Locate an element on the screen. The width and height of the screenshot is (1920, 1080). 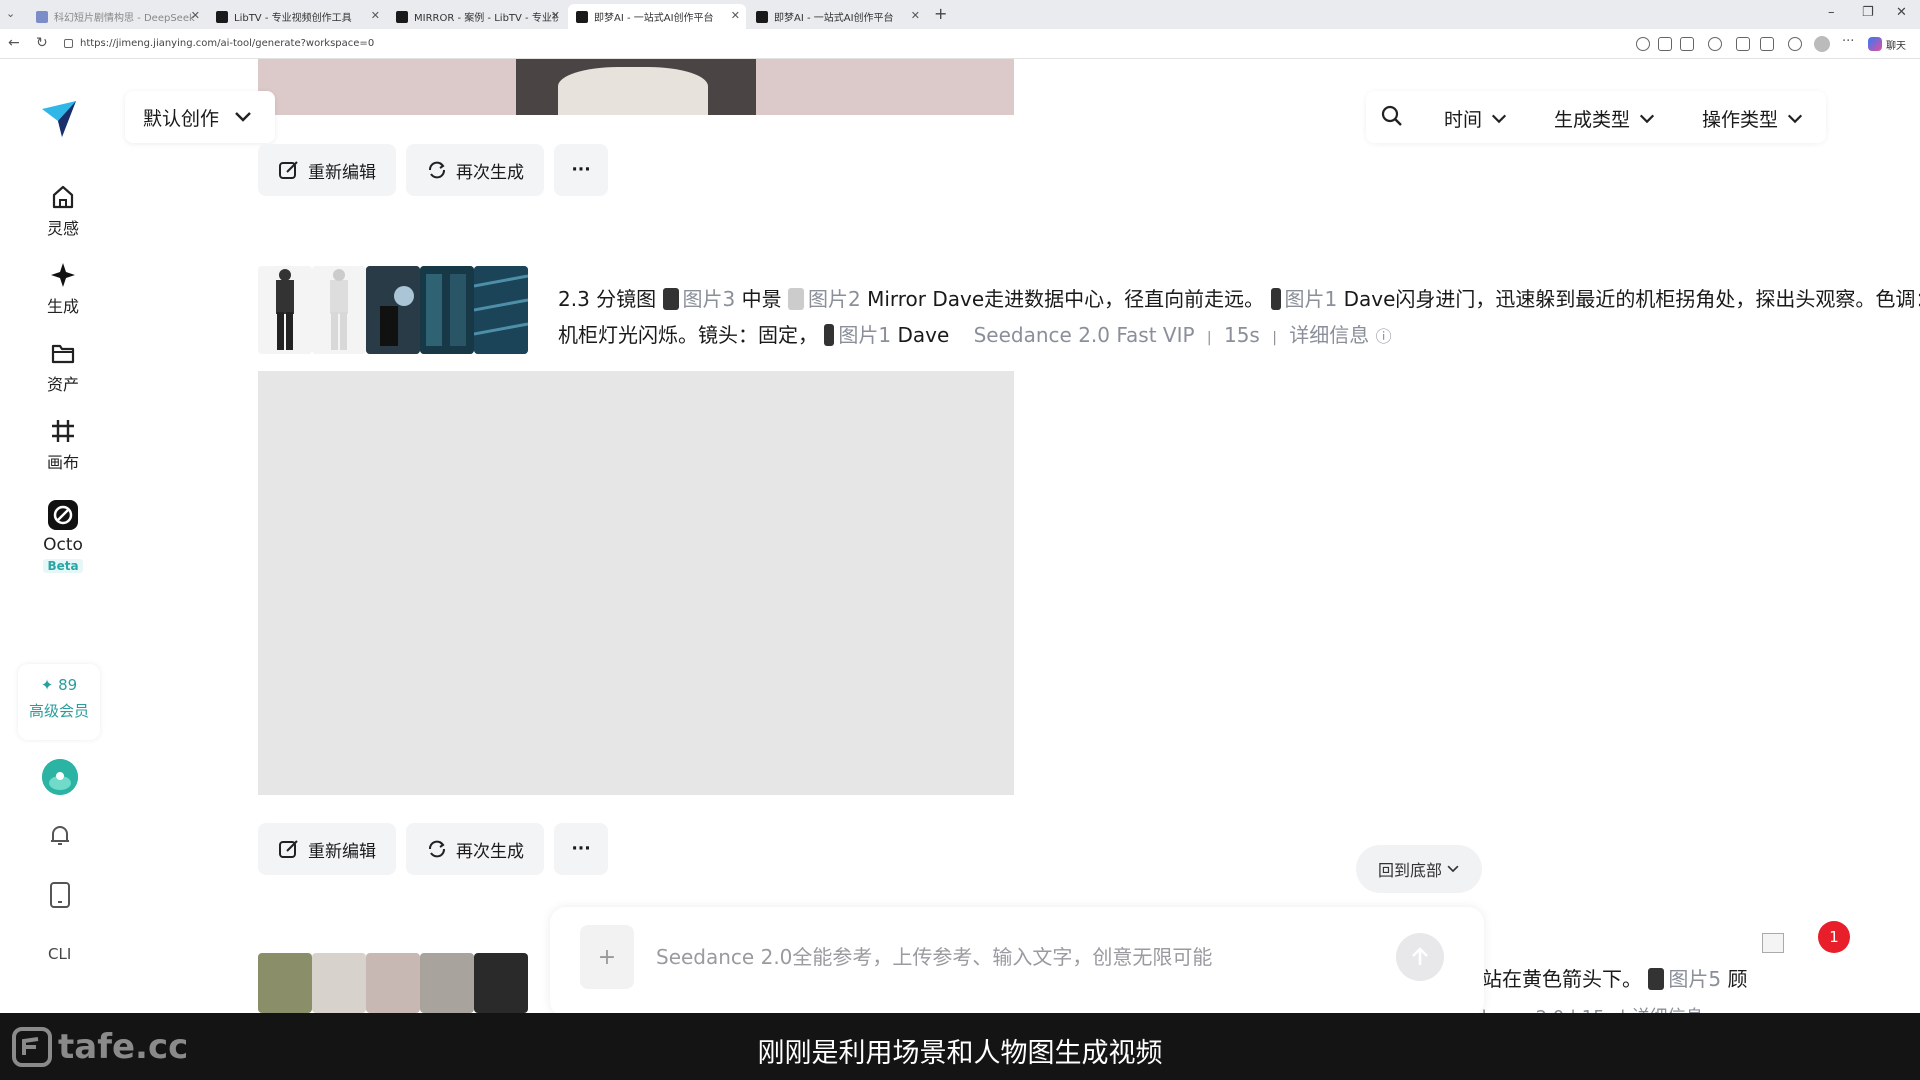
browser-tab: MIRROR - 案例 - LibTV - 专业视频 ✕ is located at coordinates (477, 16).